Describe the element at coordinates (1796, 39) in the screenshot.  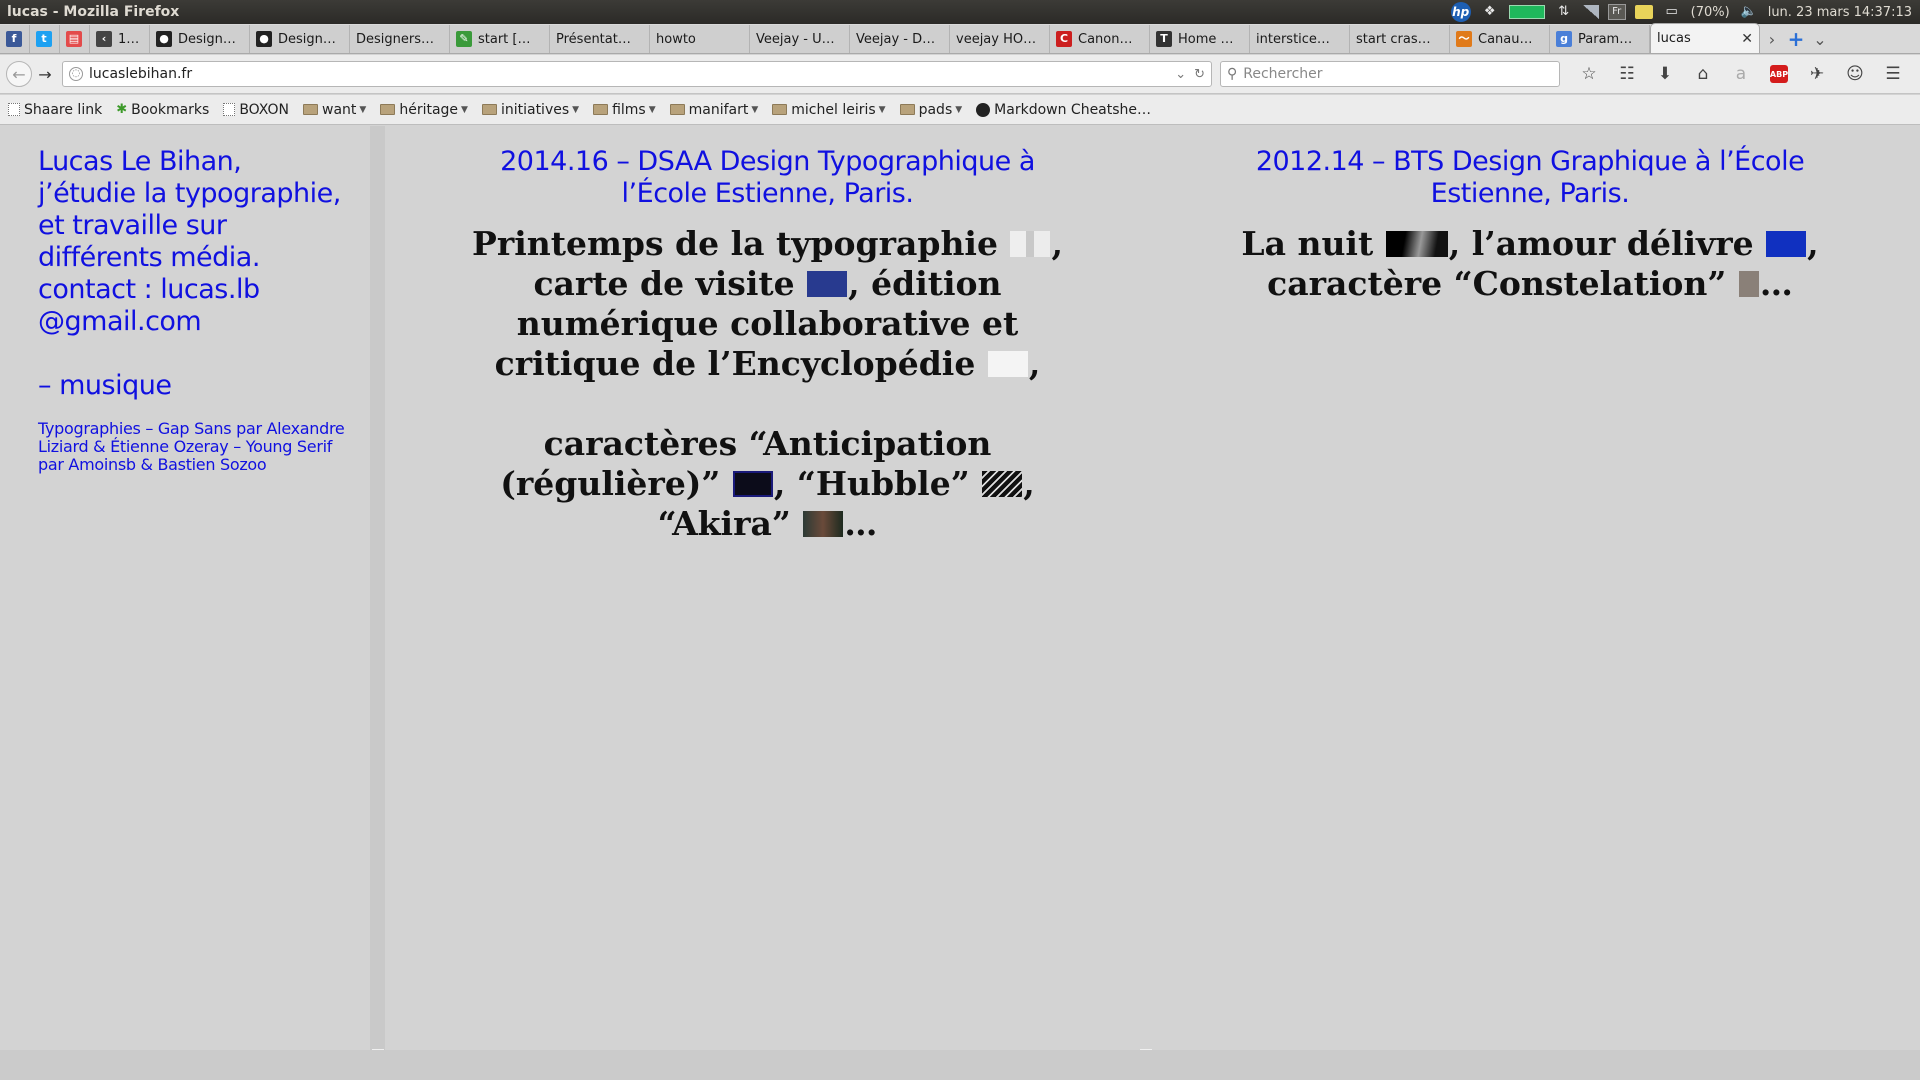
I see `new-tab-icon: +` at that location.